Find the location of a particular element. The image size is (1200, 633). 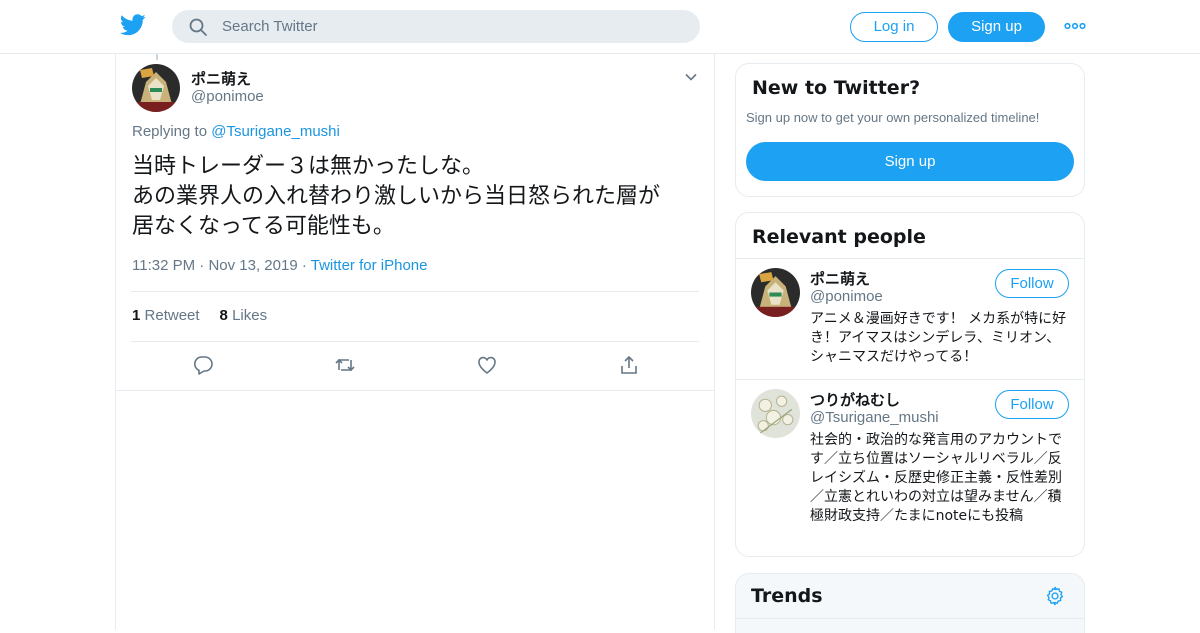

person-name: ポニ萌え is located at coordinates (840, 278).